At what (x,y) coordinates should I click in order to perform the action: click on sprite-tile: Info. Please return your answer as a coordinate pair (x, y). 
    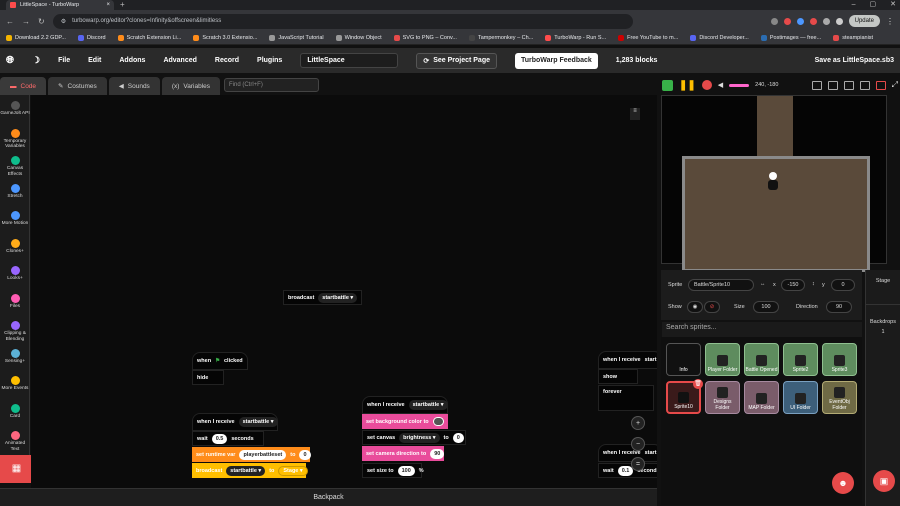
    Looking at the image, I should click on (683, 359).